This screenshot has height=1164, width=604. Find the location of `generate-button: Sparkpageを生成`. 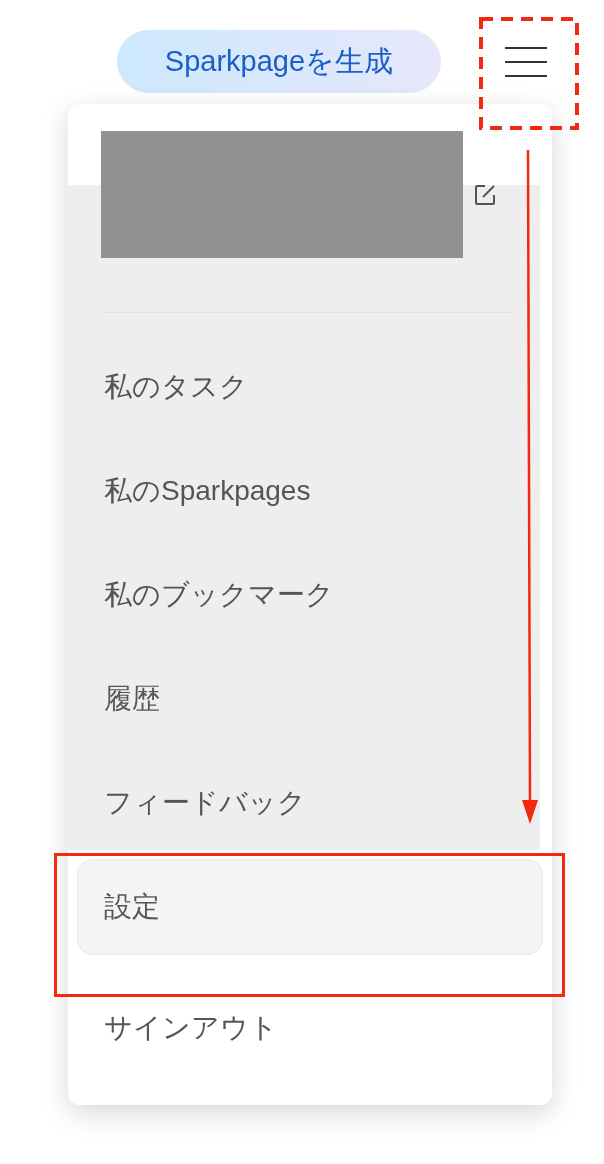

generate-button: Sparkpageを生成 is located at coordinates (279, 61).